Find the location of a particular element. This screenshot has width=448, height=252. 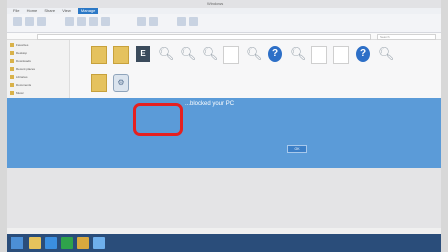

internet-explorer-icon is located at coordinates (51, 243).